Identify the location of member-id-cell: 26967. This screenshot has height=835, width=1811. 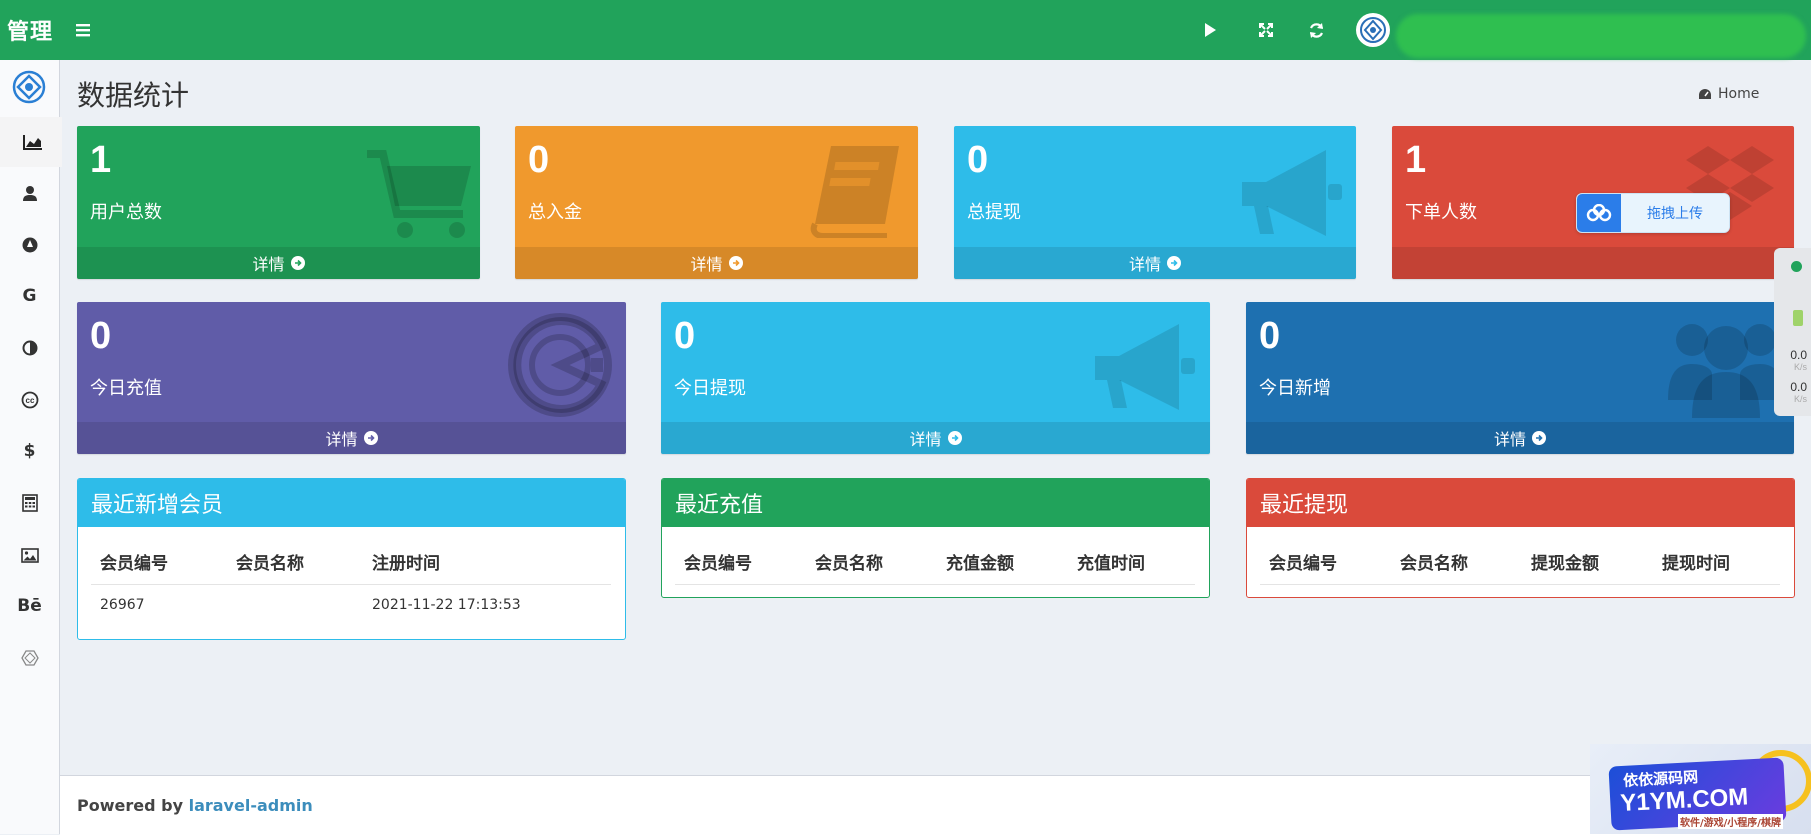
(122, 605).